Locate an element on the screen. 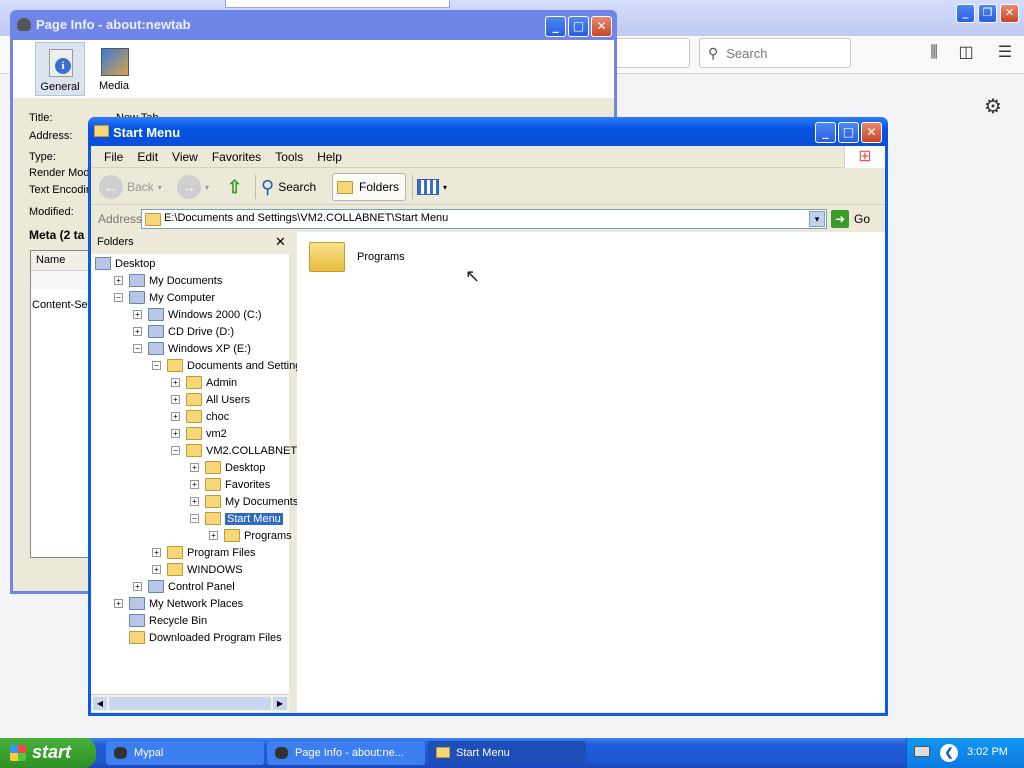 The image size is (1024, 768). go-button: ➜ Go is located at coordinates (850, 219).